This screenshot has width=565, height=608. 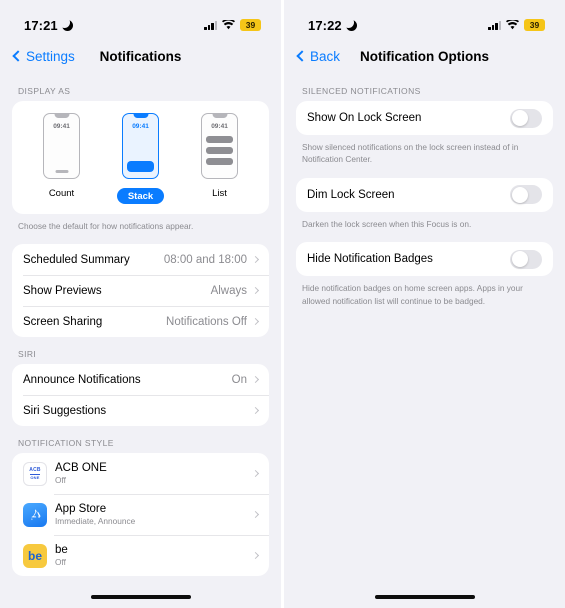 I want to click on row-screen-sharing: Screen Sharing Notifications Off, so click(x=140, y=321).